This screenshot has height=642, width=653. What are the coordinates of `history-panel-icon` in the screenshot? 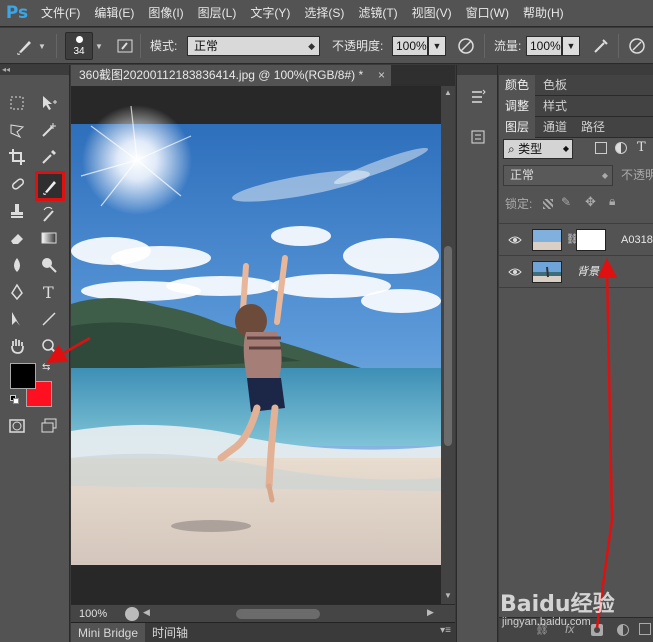 It's located at (478, 97).